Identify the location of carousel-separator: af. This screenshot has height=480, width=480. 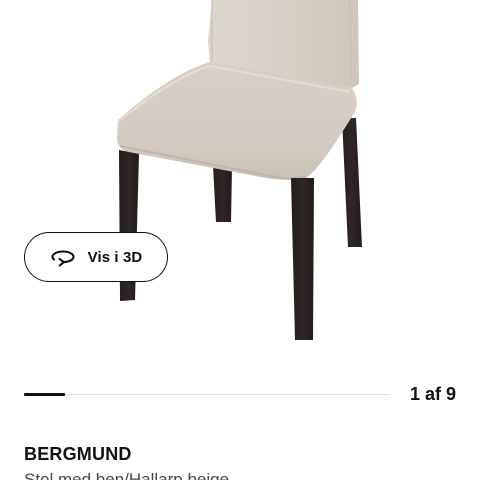
(432, 394).